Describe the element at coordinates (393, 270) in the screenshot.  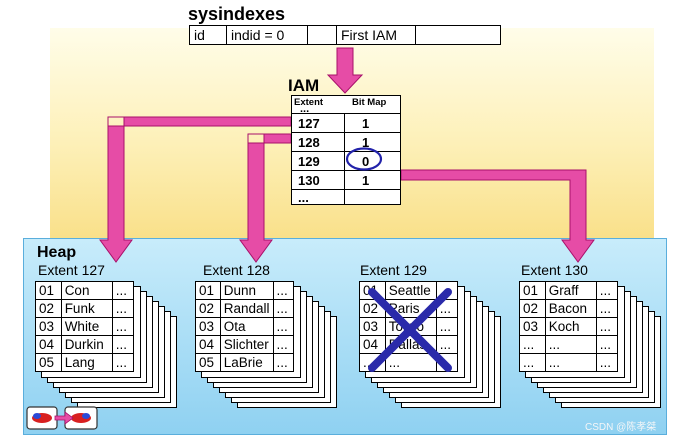
I see `extent-129-label: Extent 129` at that location.